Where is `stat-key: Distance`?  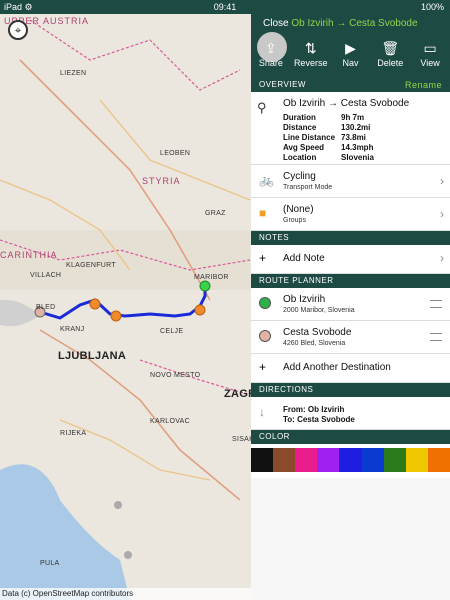
stat-key: Distance is located at coordinates (300, 127).